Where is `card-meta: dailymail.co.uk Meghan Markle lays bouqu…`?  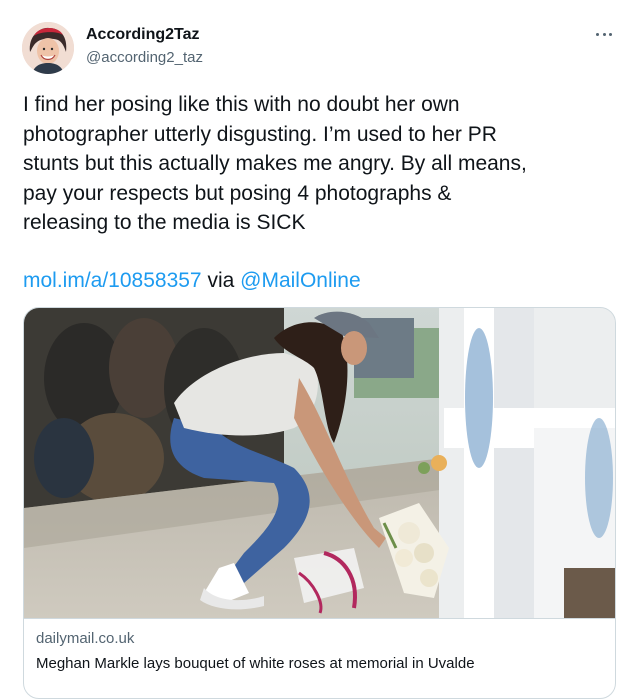
card-meta: dailymail.co.uk Meghan Markle lays bouqu… is located at coordinates (319, 646).